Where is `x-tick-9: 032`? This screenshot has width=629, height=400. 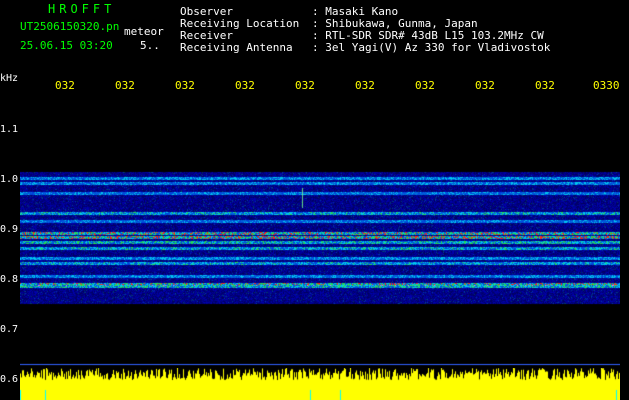
x-tick-9: 032 is located at coordinates (545, 85).